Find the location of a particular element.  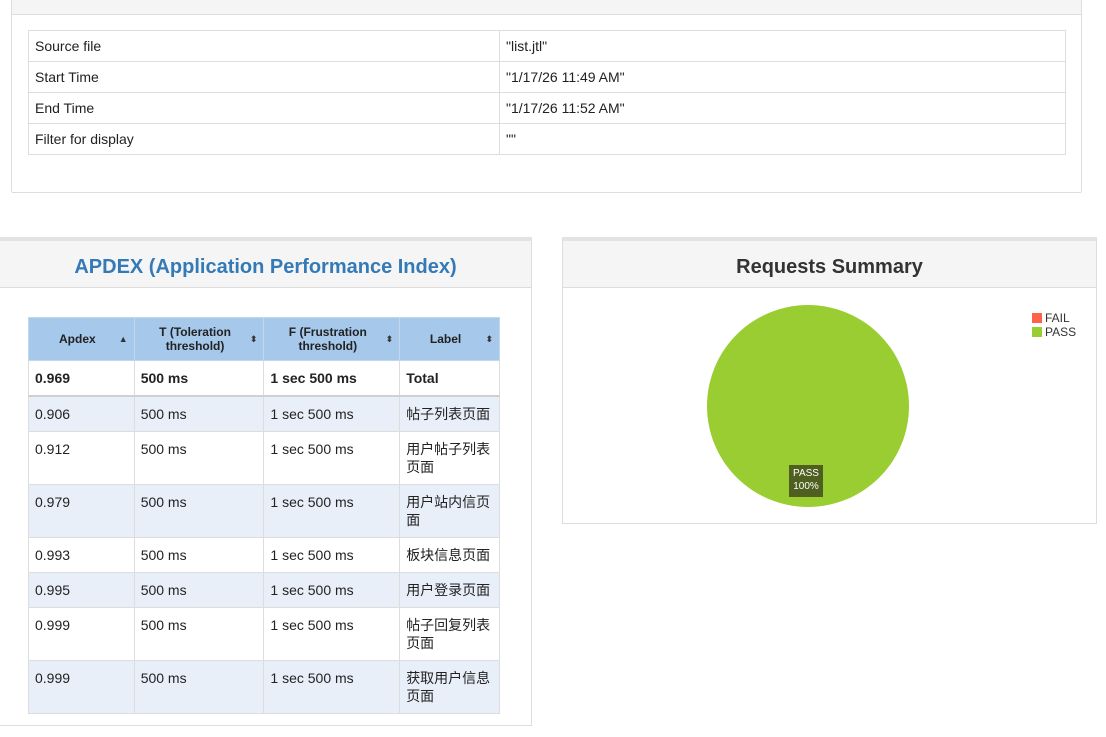

legend-item-fail: FAIL is located at coordinates (1054, 318).